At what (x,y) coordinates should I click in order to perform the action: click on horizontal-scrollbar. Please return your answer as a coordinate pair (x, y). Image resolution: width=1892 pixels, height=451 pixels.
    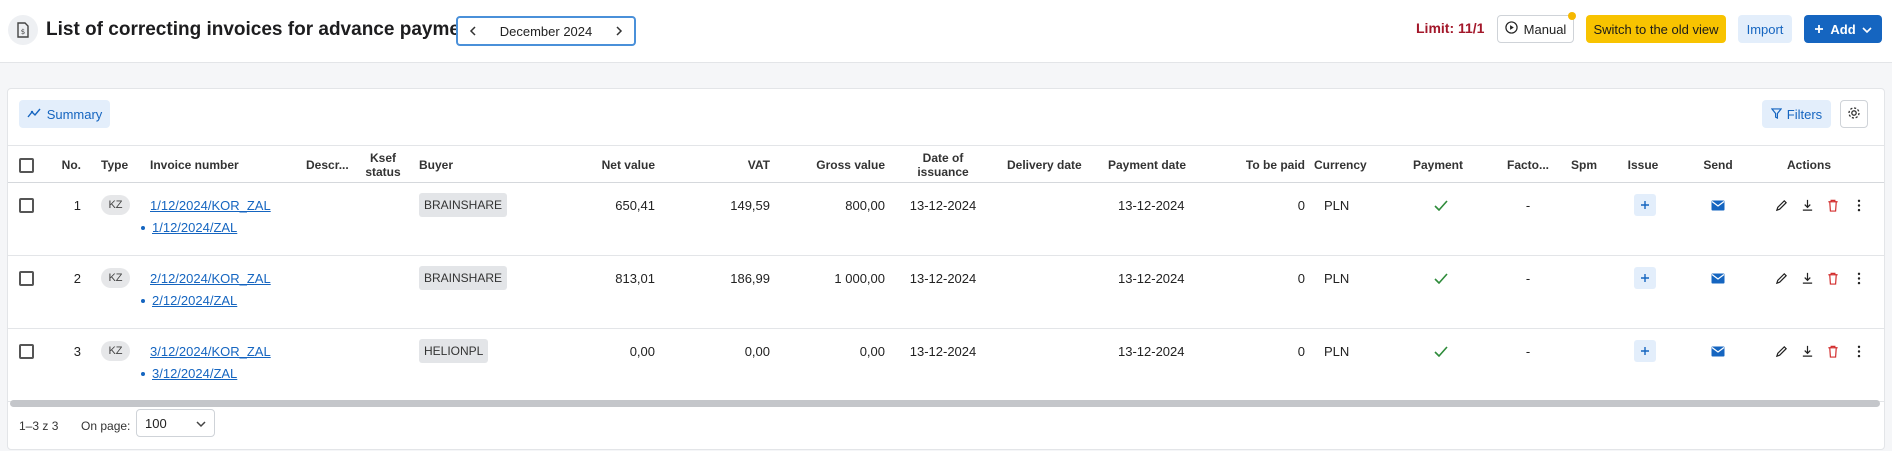
    Looking at the image, I should click on (945, 403).